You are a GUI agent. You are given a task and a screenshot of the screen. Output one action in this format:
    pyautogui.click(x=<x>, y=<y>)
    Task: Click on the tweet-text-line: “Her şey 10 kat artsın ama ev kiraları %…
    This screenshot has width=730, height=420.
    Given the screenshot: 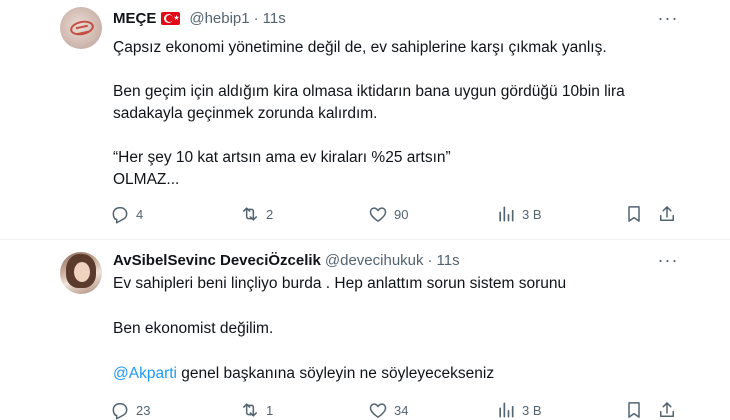 What is the action you would take?
    pyautogui.click(x=282, y=157)
    